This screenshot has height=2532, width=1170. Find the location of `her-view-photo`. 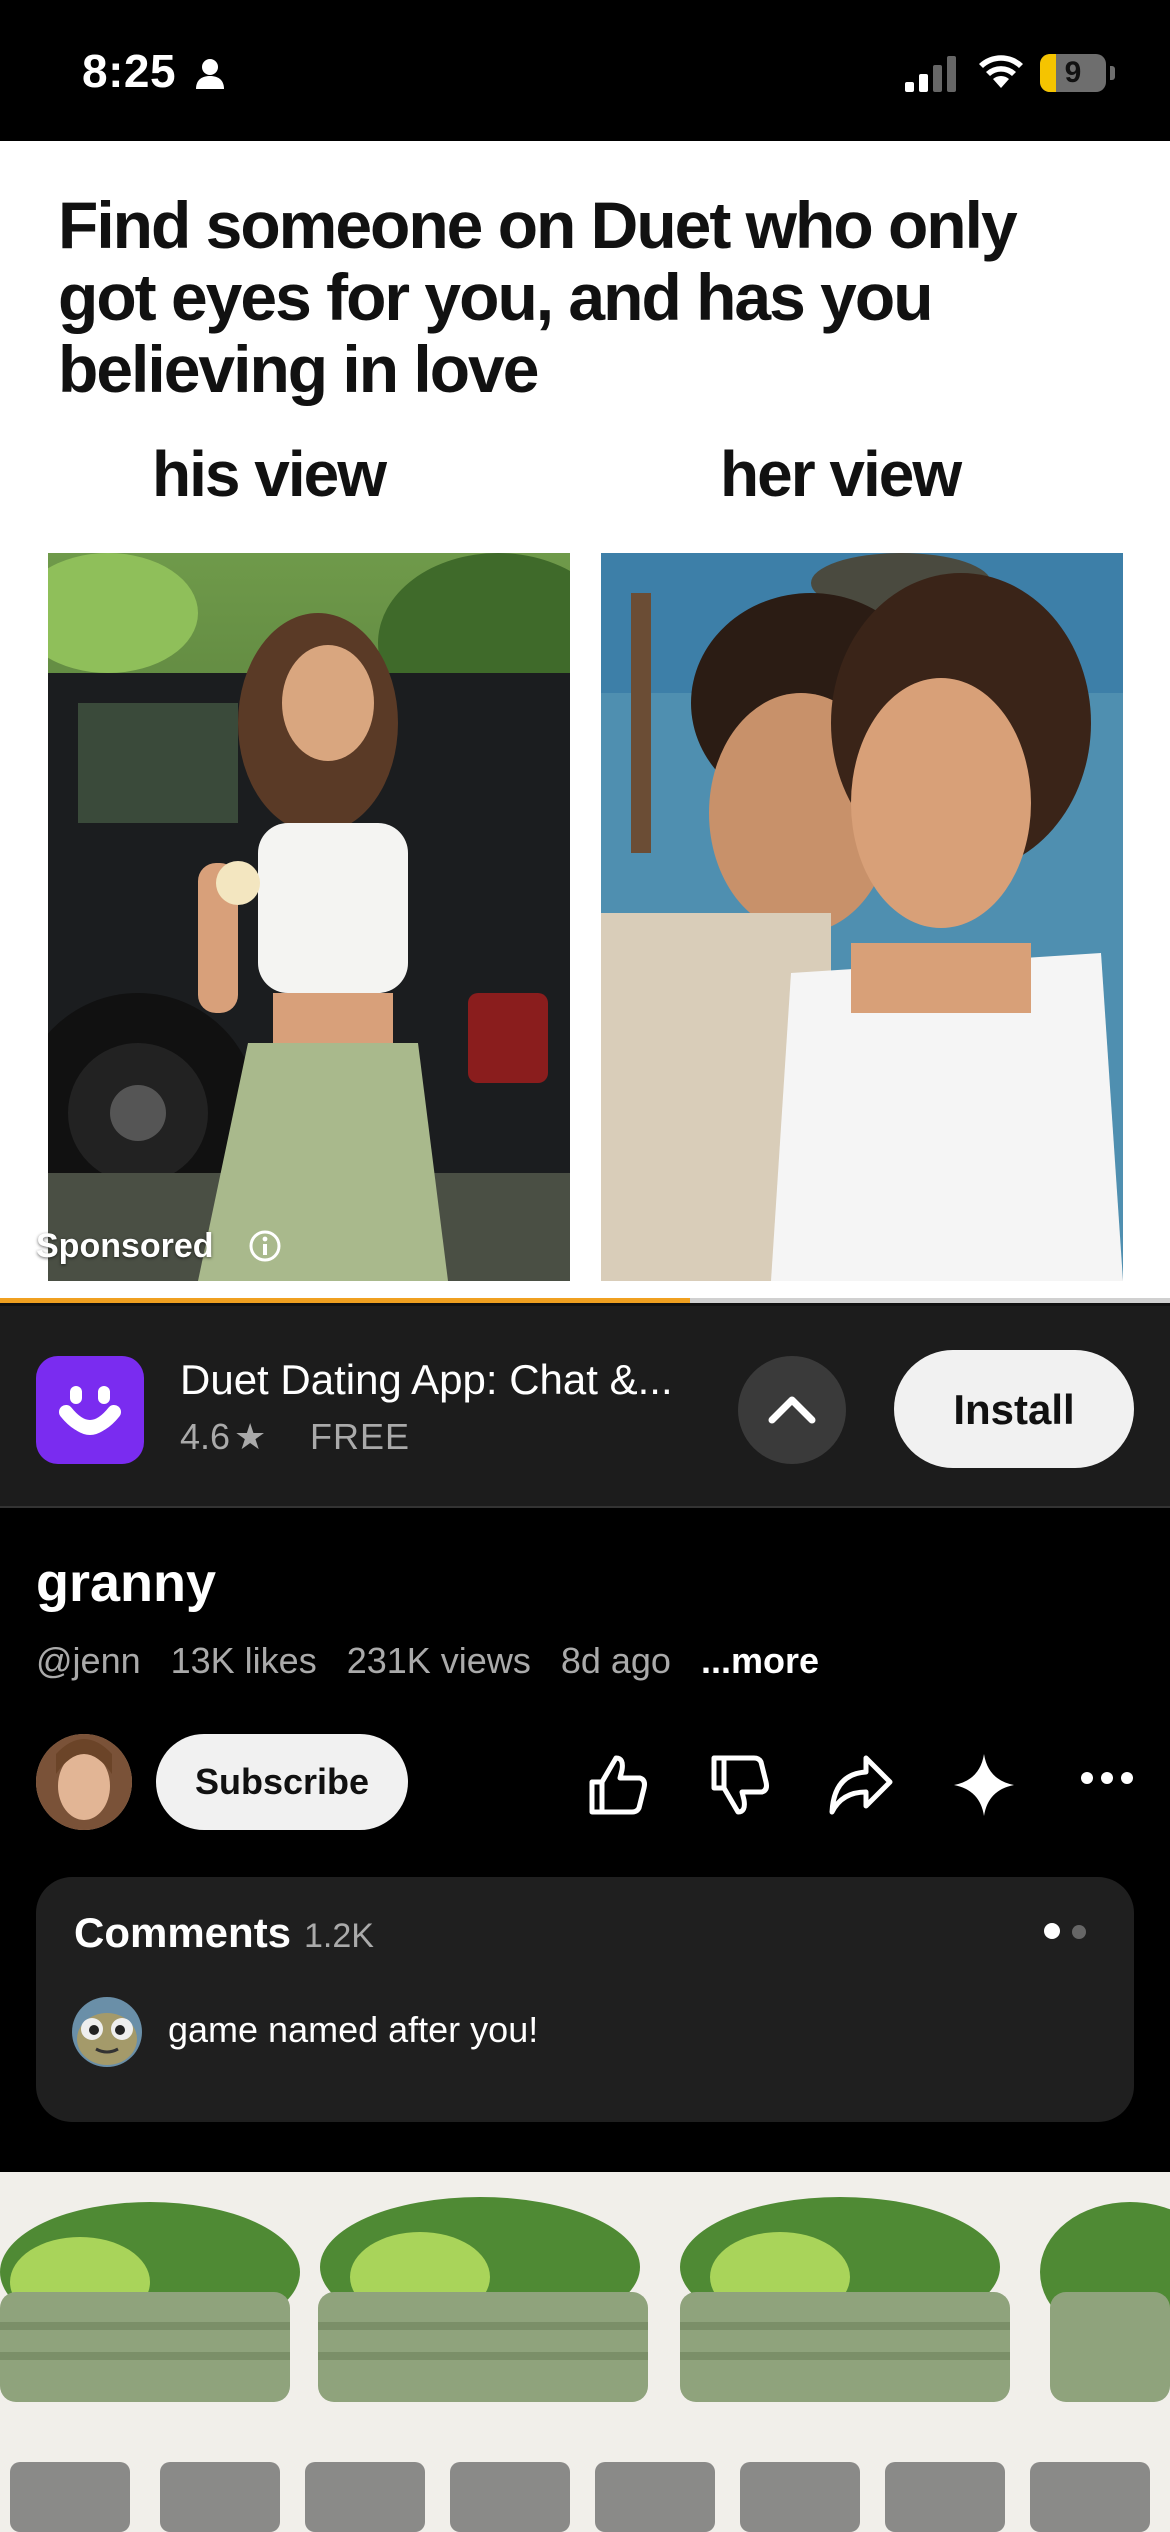

her-view-photo is located at coordinates (862, 917).